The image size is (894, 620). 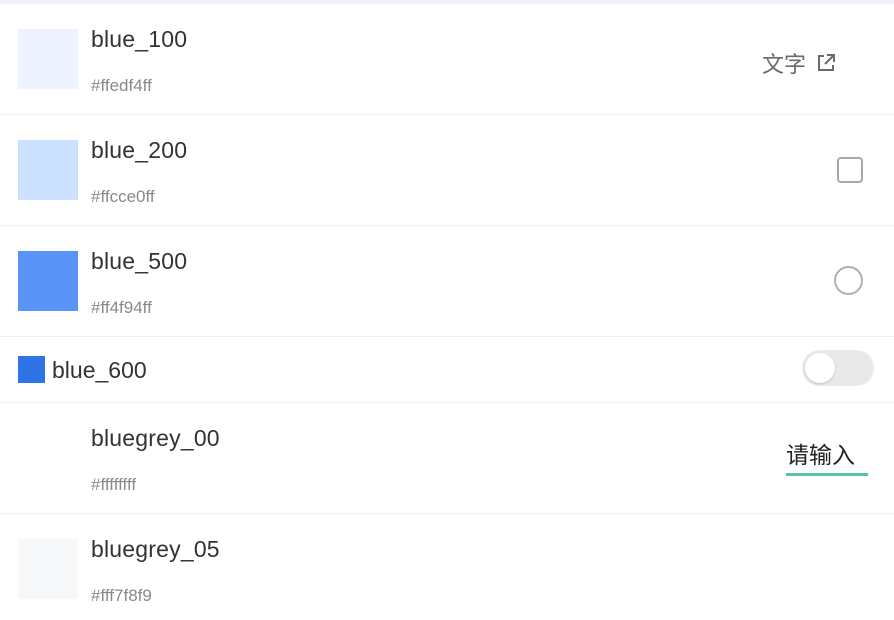 What do you see at coordinates (99, 370) in the screenshot?
I see `item-title: blue_600` at bounding box center [99, 370].